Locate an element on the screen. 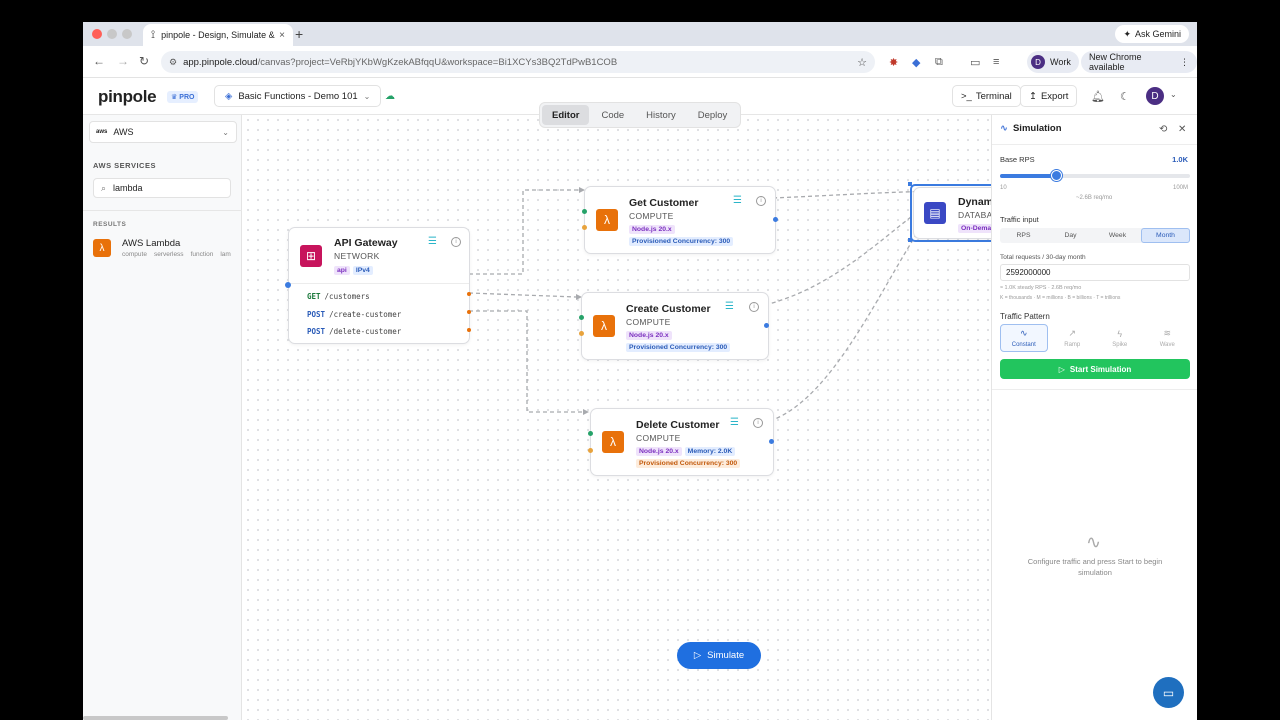 This screenshot has height=720, width=1280. base-rps-slider is located at coordinates (1095, 175).